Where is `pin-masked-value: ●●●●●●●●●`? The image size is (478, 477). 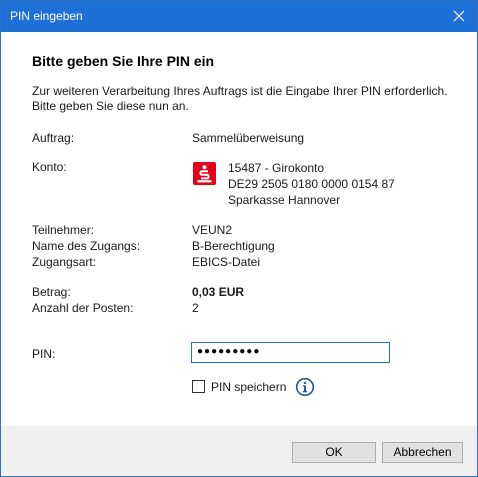
pin-masked-value: ●●●●●●●●● is located at coordinates (229, 351).